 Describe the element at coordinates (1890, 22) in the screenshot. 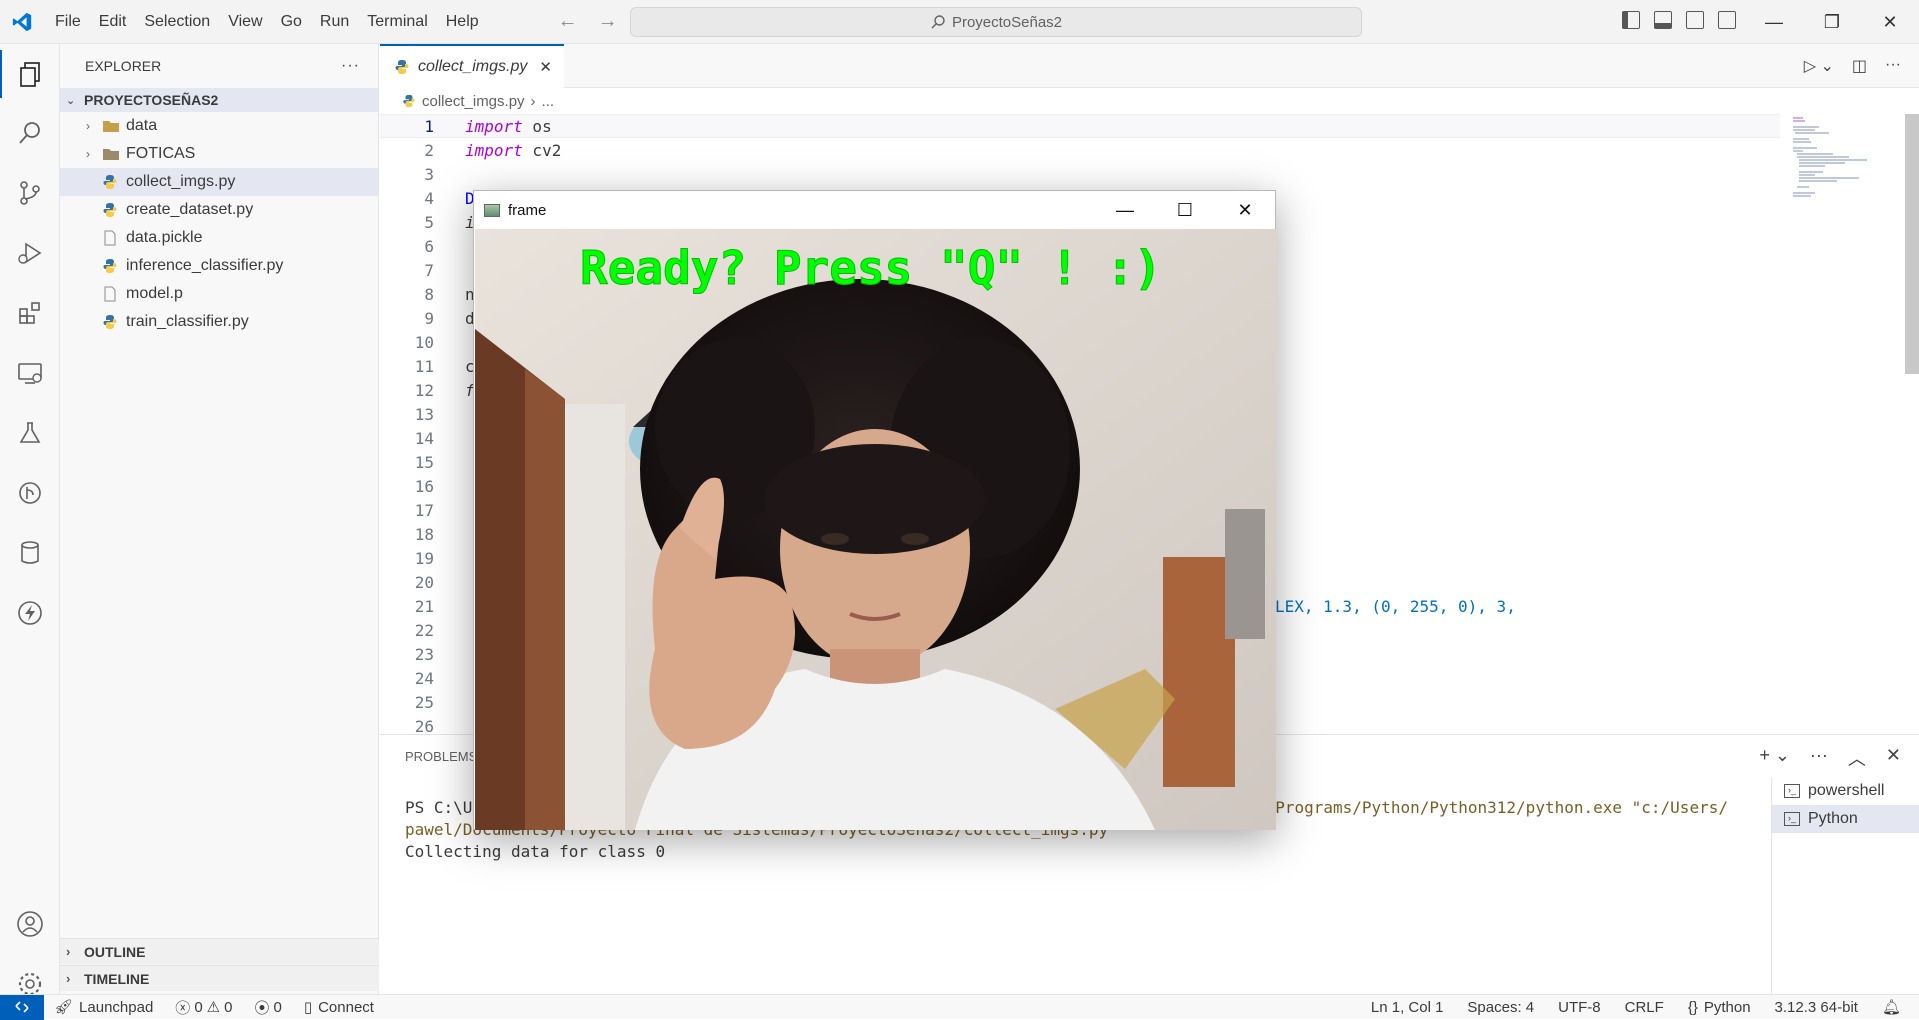

I see `close-icon: ✕` at that location.